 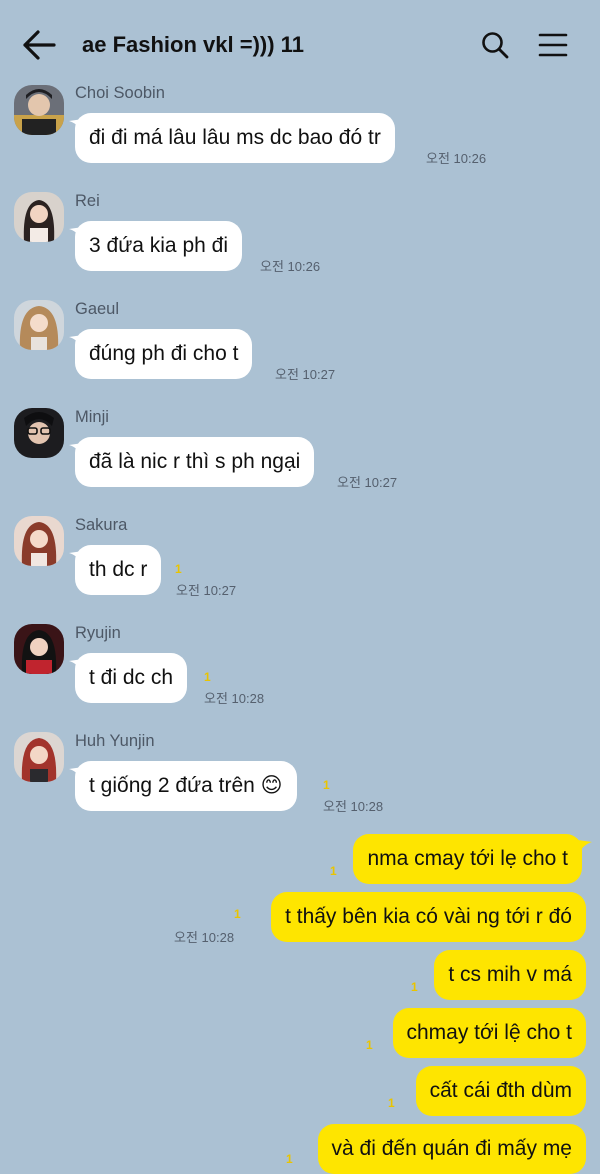 I want to click on menu-icon, so click(x=553, y=45).